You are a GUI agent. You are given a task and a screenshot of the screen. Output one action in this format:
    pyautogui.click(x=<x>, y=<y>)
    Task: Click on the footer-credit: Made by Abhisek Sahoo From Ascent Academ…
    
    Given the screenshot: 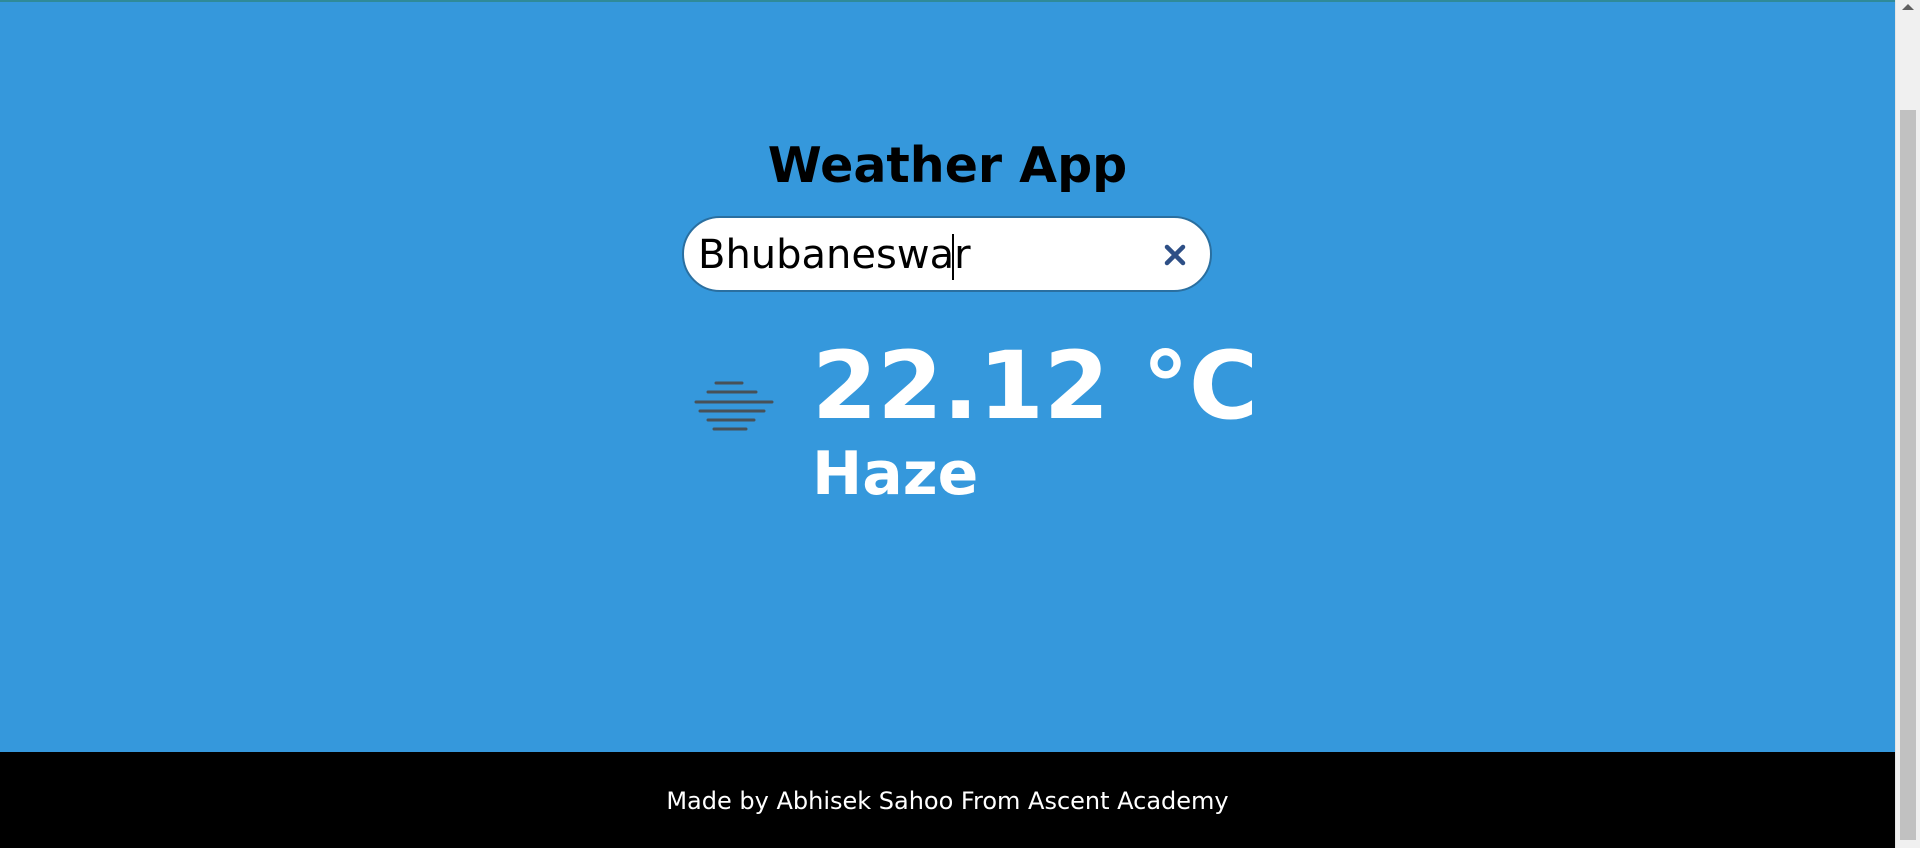 What is the action you would take?
    pyautogui.click(x=947, y=801)
    